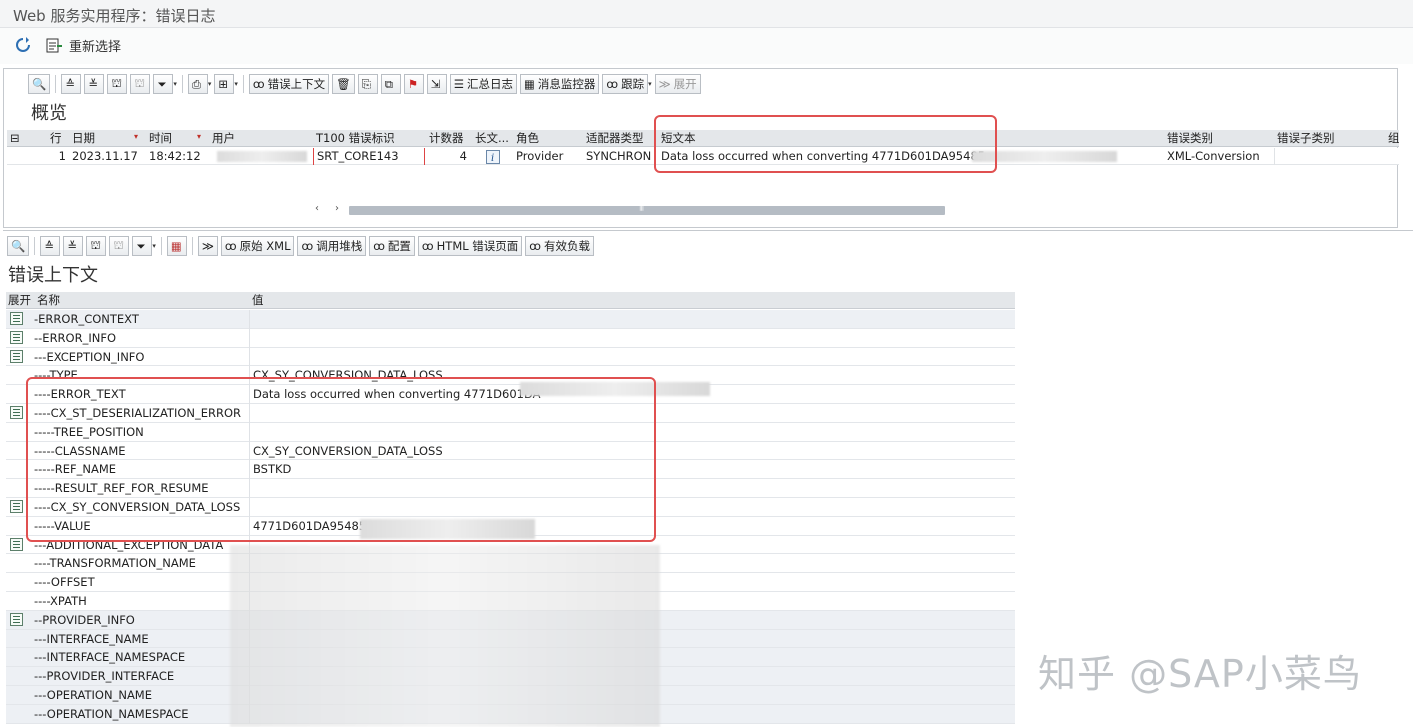 Image resolution: width=1413 pixels, height=727 pixels. I want to click on col-header-date-label: 日期, so click(83, 138).